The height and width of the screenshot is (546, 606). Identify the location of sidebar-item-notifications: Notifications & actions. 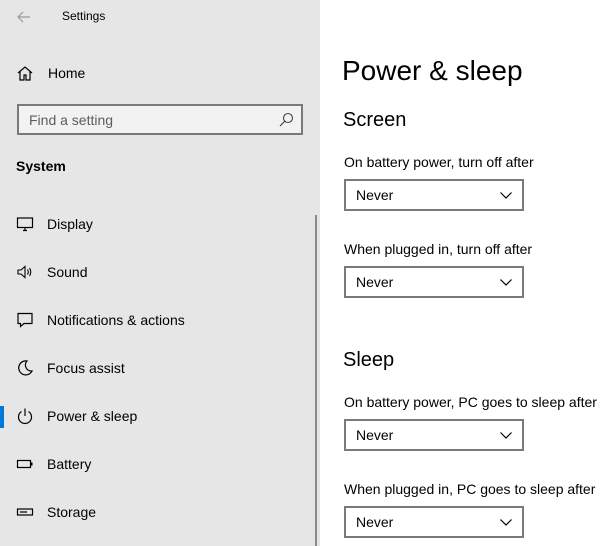
(157, 321).